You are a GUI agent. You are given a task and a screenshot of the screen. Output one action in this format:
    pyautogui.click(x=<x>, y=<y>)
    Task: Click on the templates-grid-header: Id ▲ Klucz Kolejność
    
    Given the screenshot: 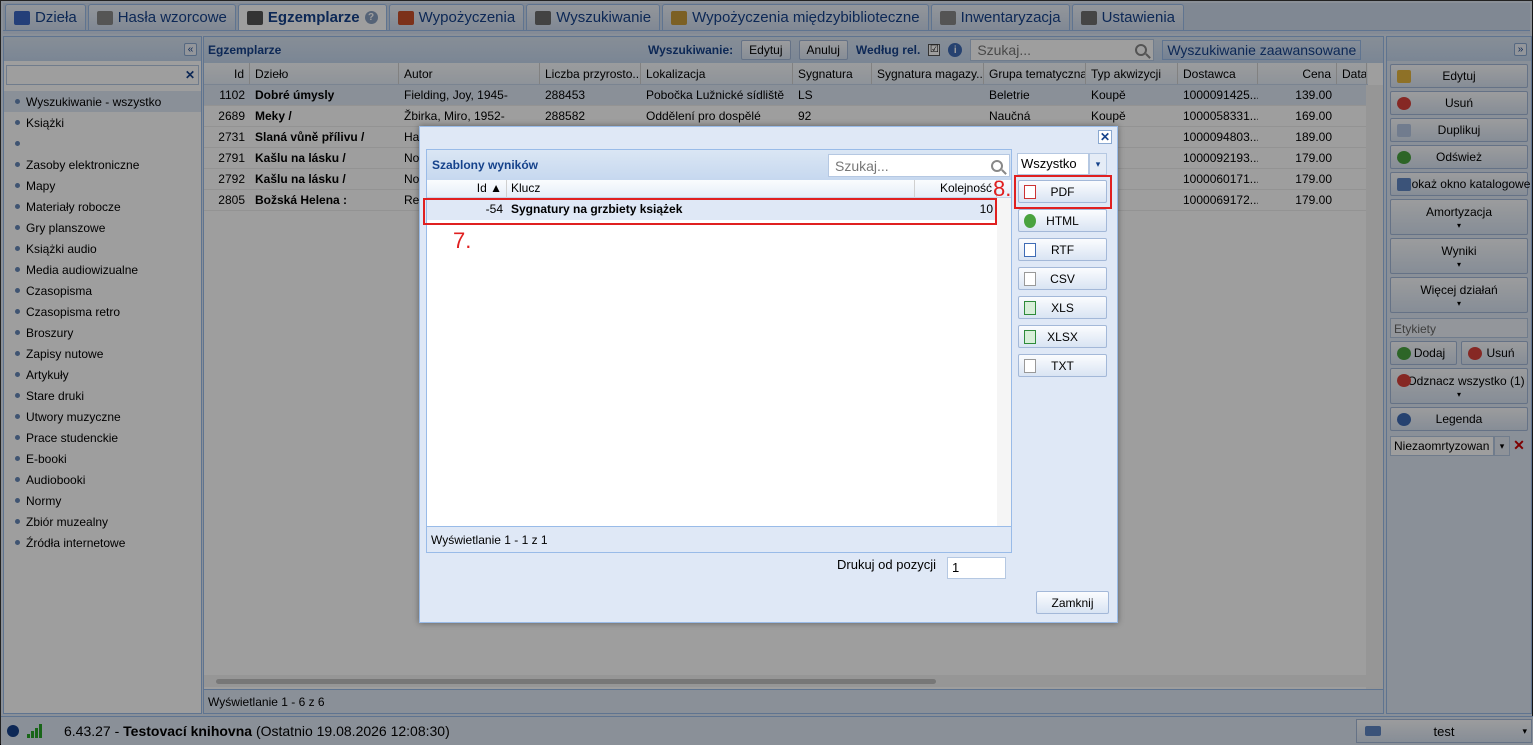 What is the action you would take?
    pyautogui.click(x=719, y=189)
    